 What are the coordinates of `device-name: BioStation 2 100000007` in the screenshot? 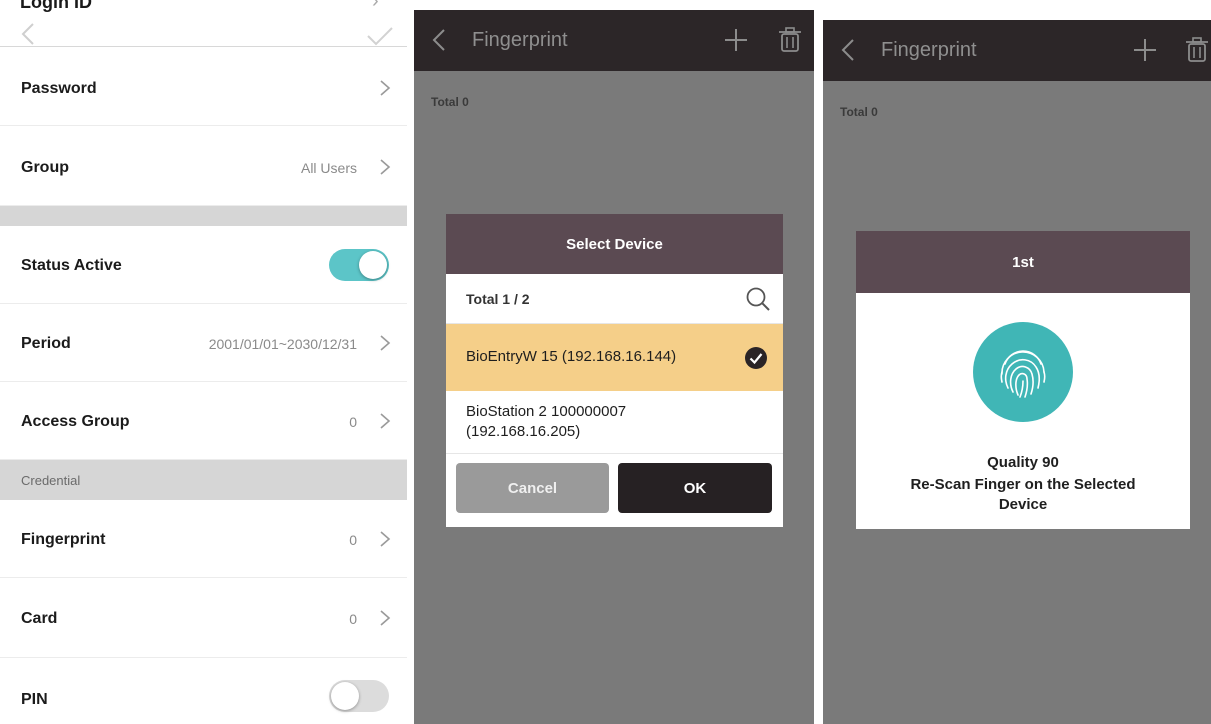 It's located at (546, 411).